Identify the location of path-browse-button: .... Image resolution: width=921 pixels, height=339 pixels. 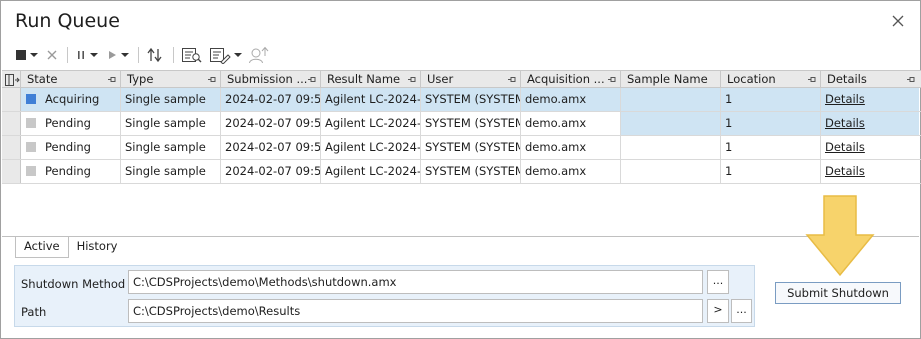
(741, 311).